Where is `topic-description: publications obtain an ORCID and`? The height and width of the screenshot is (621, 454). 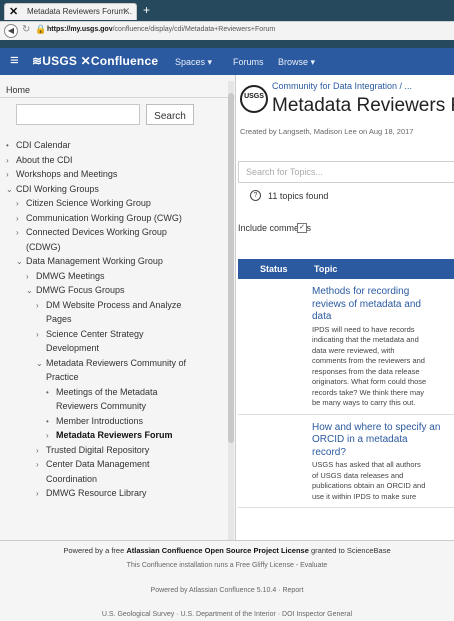
topic-description: publications obtain an ORCID and is located at coordinates (369, 485).